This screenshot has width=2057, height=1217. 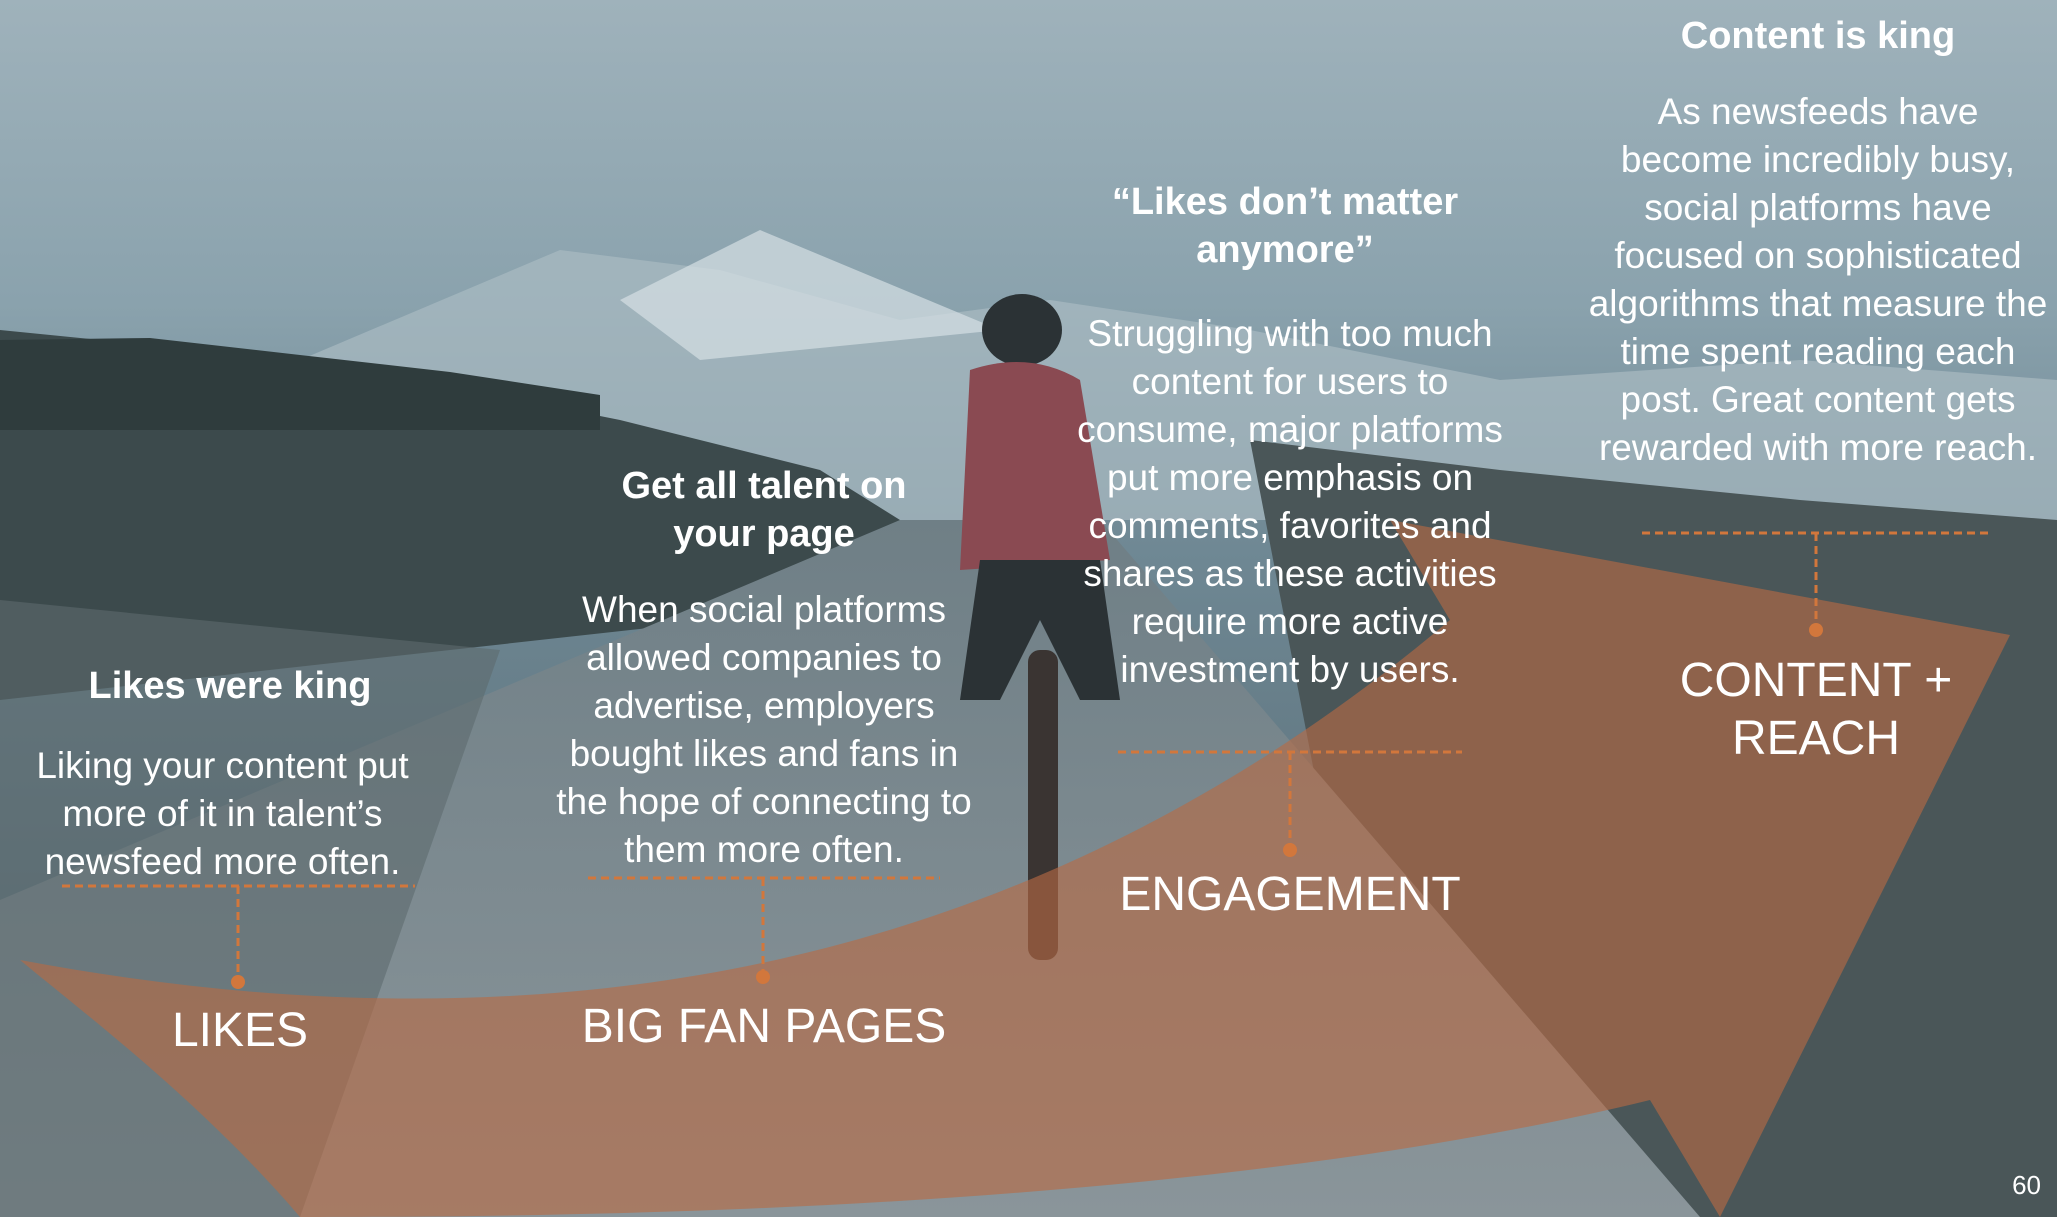 What do you see at coordinates (1818, 36) in the screenshot?
I see `stage-4-heading: Content is king` at bounding box center [1818, 36].